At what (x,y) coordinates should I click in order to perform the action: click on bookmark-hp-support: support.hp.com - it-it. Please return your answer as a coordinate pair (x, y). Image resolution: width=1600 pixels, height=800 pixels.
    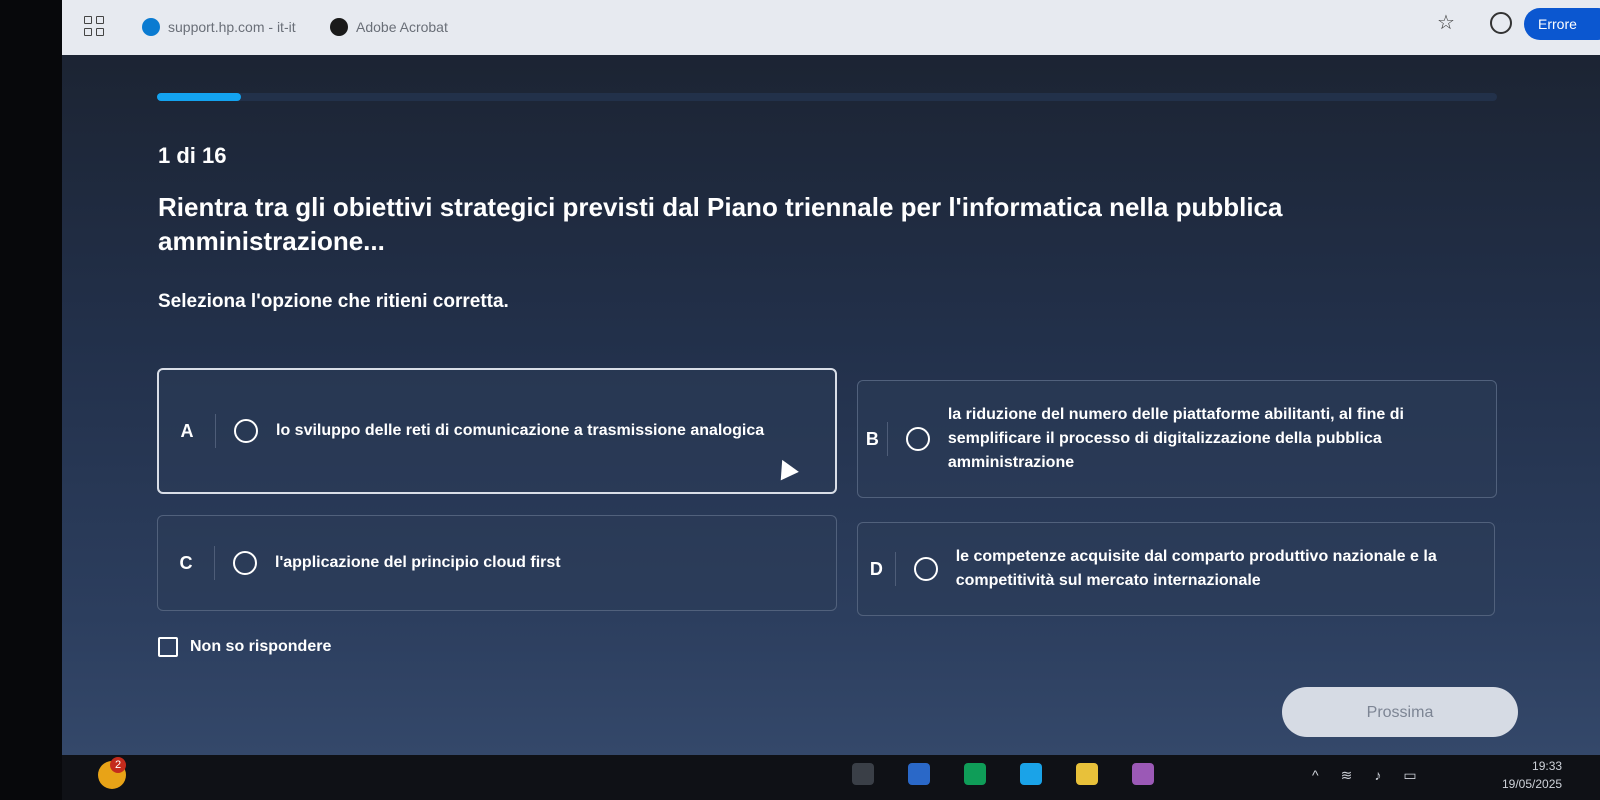
    Looking at the image, I should click on (219, 27).